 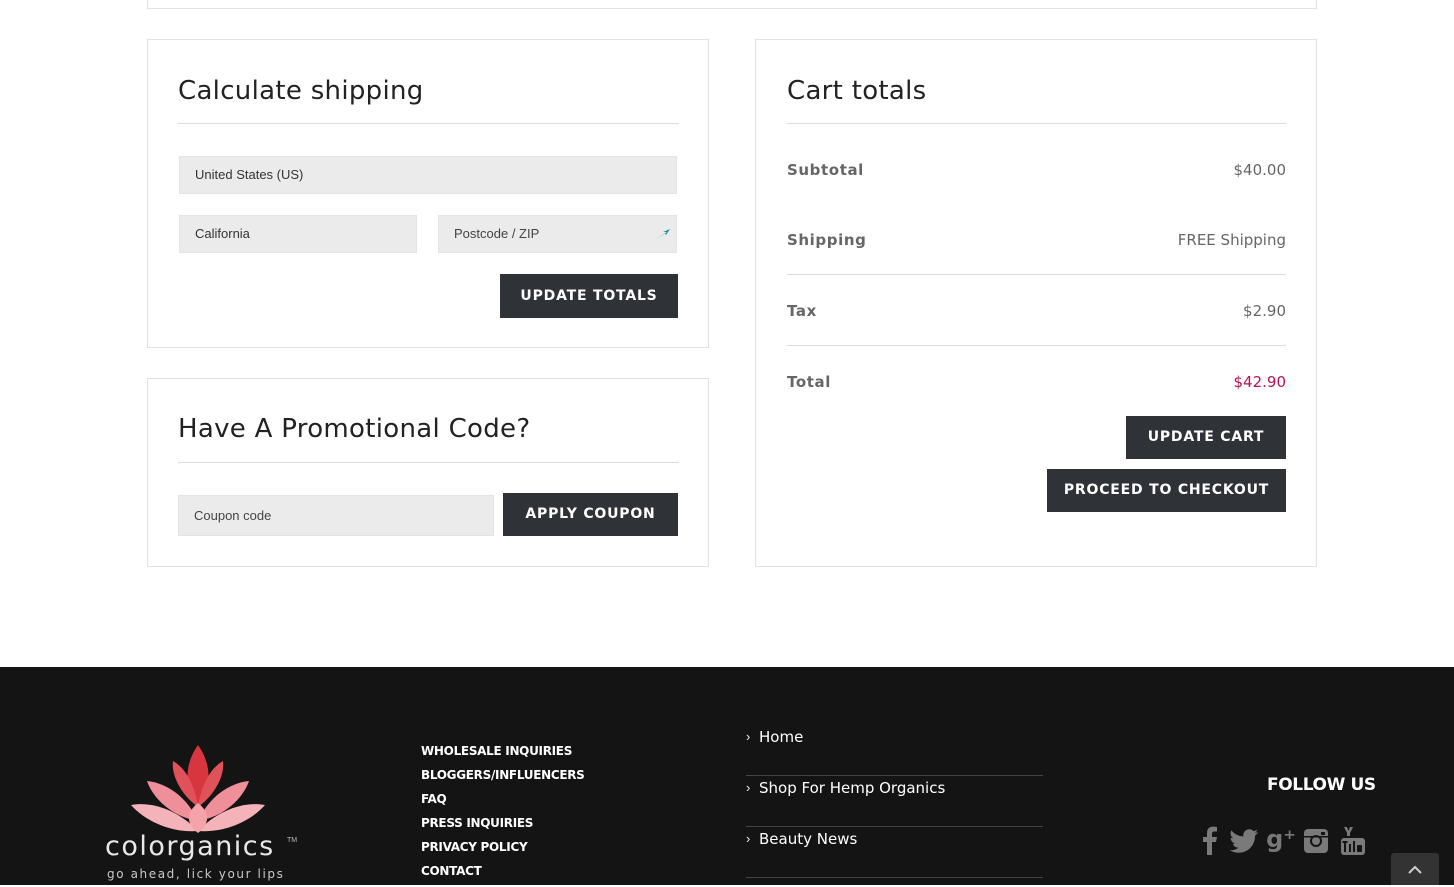 I want to click on nav-item-label: Beauty News, so click(x=808, y=839).